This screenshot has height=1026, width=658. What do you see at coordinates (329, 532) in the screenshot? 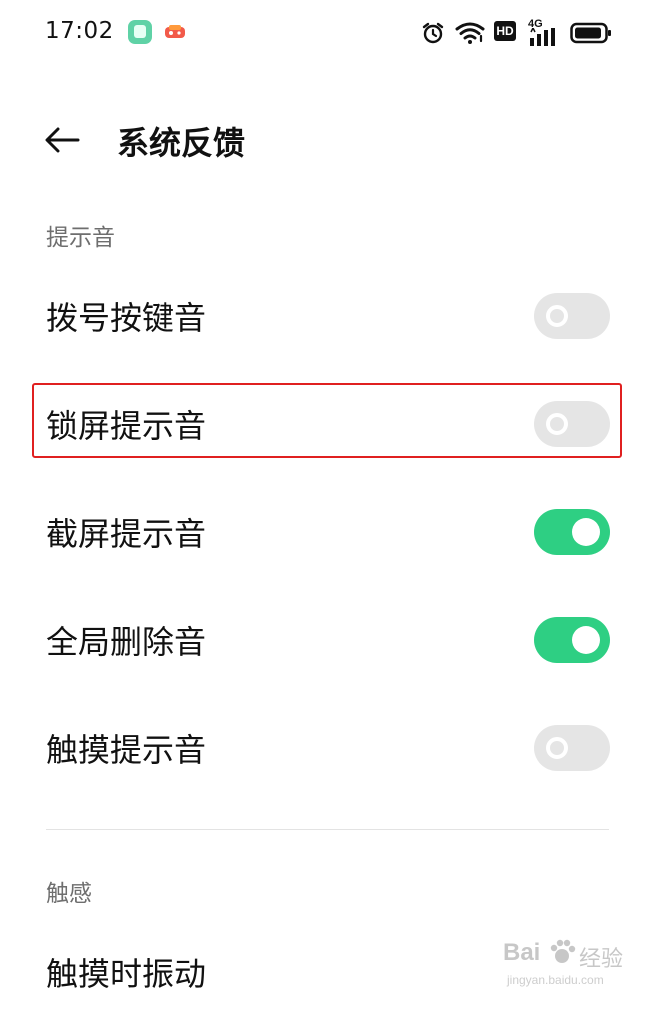
I see `settings-row-screenshot-sound: 截屏提示音` at bounding box center [329, 532].